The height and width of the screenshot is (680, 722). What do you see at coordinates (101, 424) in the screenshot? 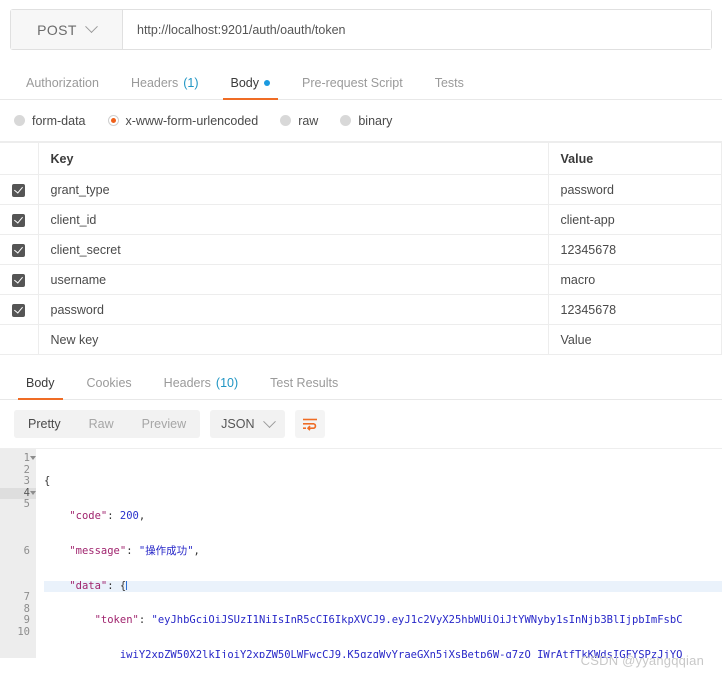
I see `view-mode-raw: Raw` at bounding box center [101, 424].